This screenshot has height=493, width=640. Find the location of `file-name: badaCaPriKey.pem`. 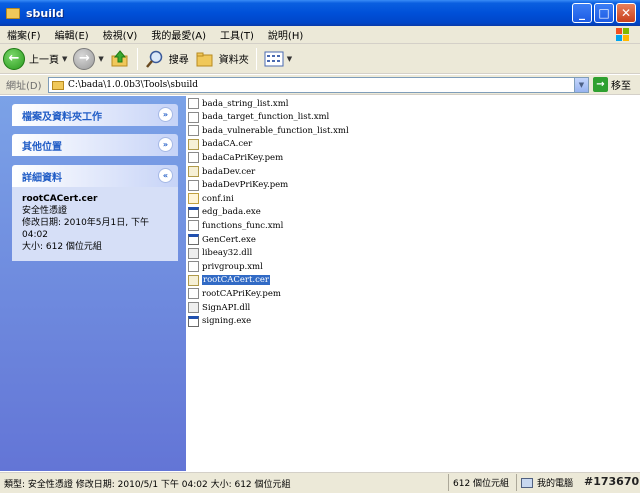

file-name: badaCaPriKey.pem is located at coordinates (243, 157).